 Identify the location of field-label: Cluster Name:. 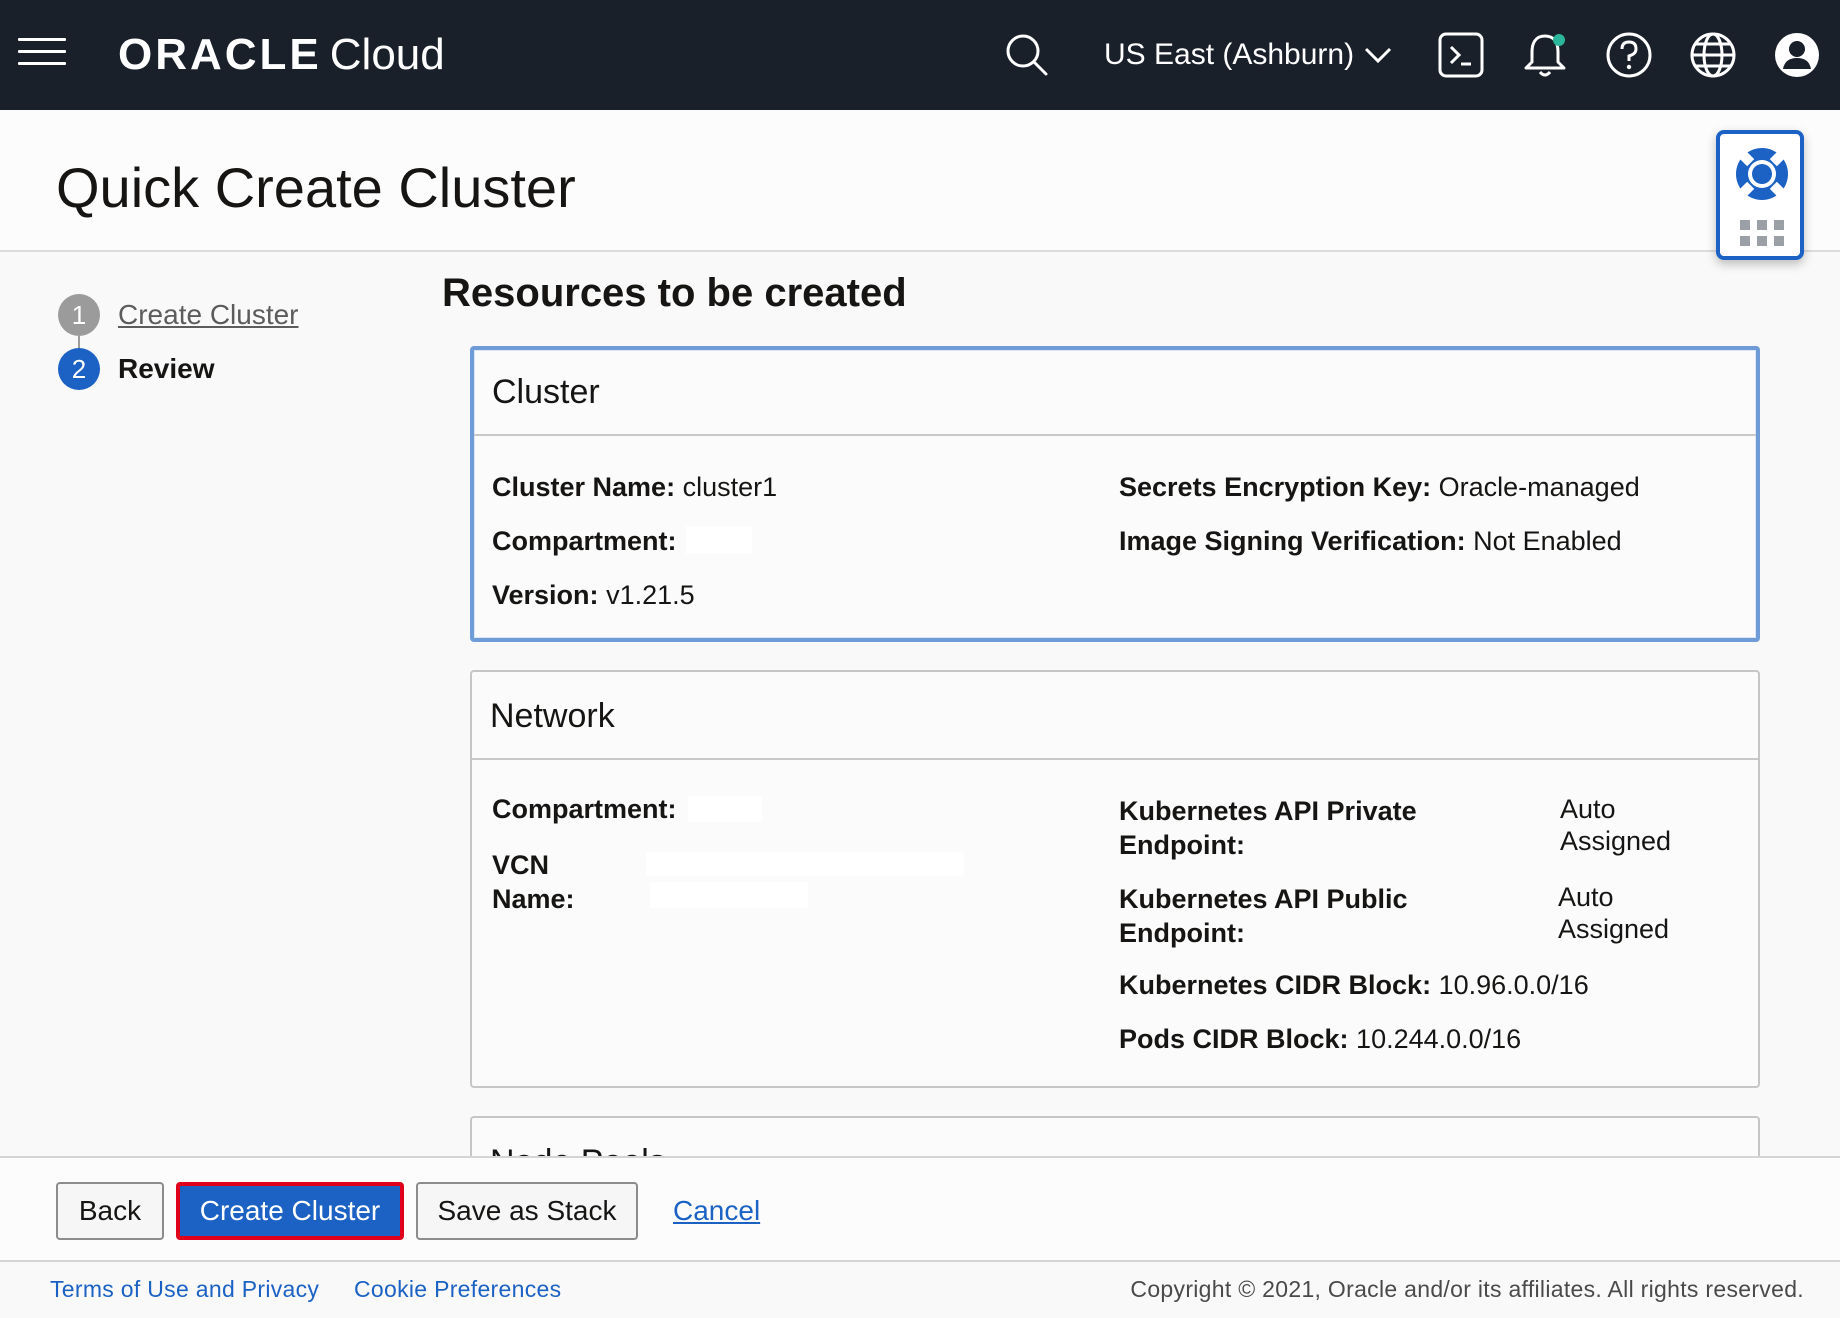
(584, 487).